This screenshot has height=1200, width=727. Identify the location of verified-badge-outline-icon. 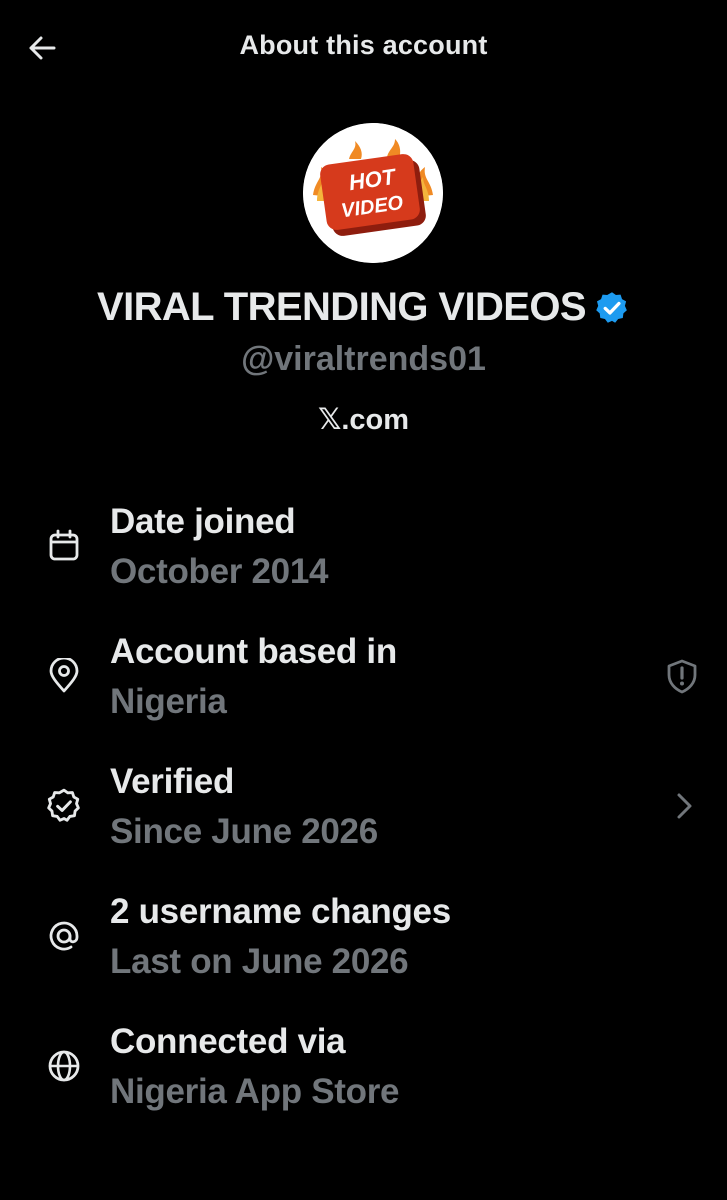
(64, 806).